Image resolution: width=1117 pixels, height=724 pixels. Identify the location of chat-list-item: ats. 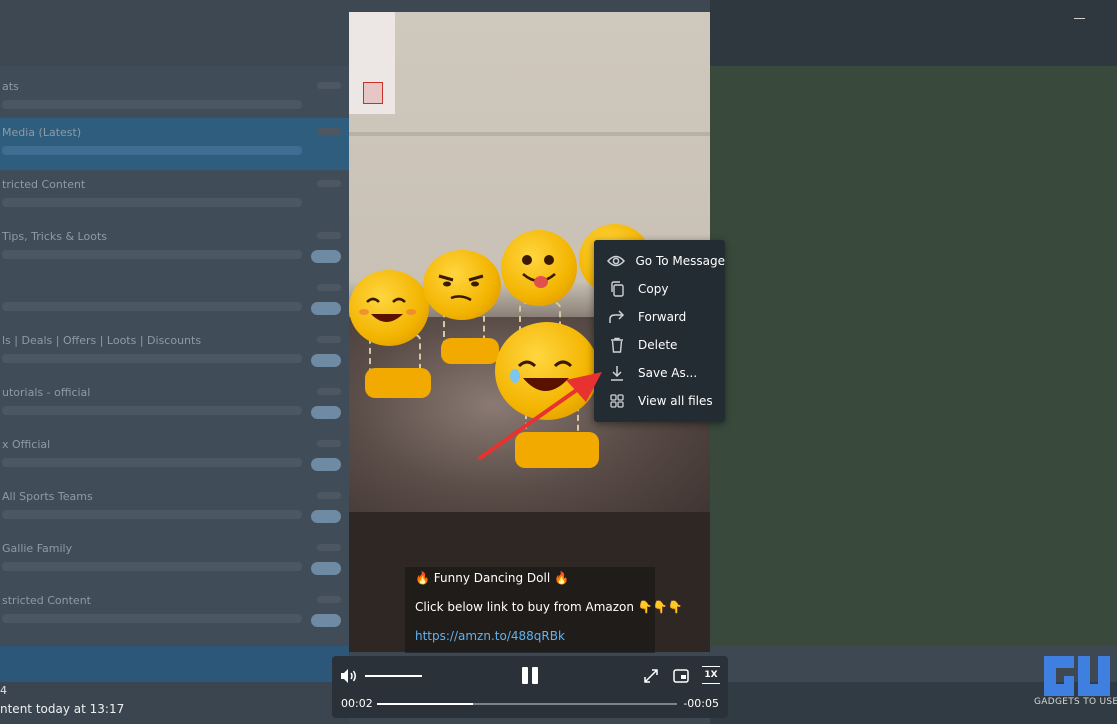
(174, 98).